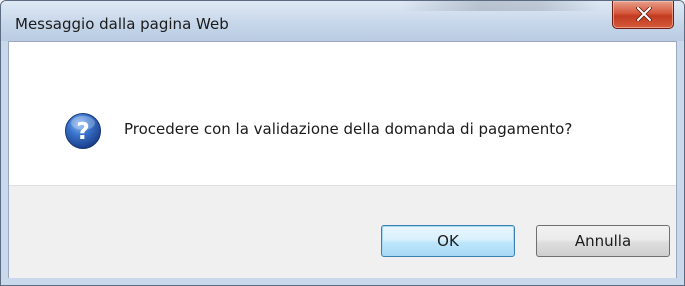  I want to click on dialog-title: Messaggio dalla pagina Web, so click(122, 24).